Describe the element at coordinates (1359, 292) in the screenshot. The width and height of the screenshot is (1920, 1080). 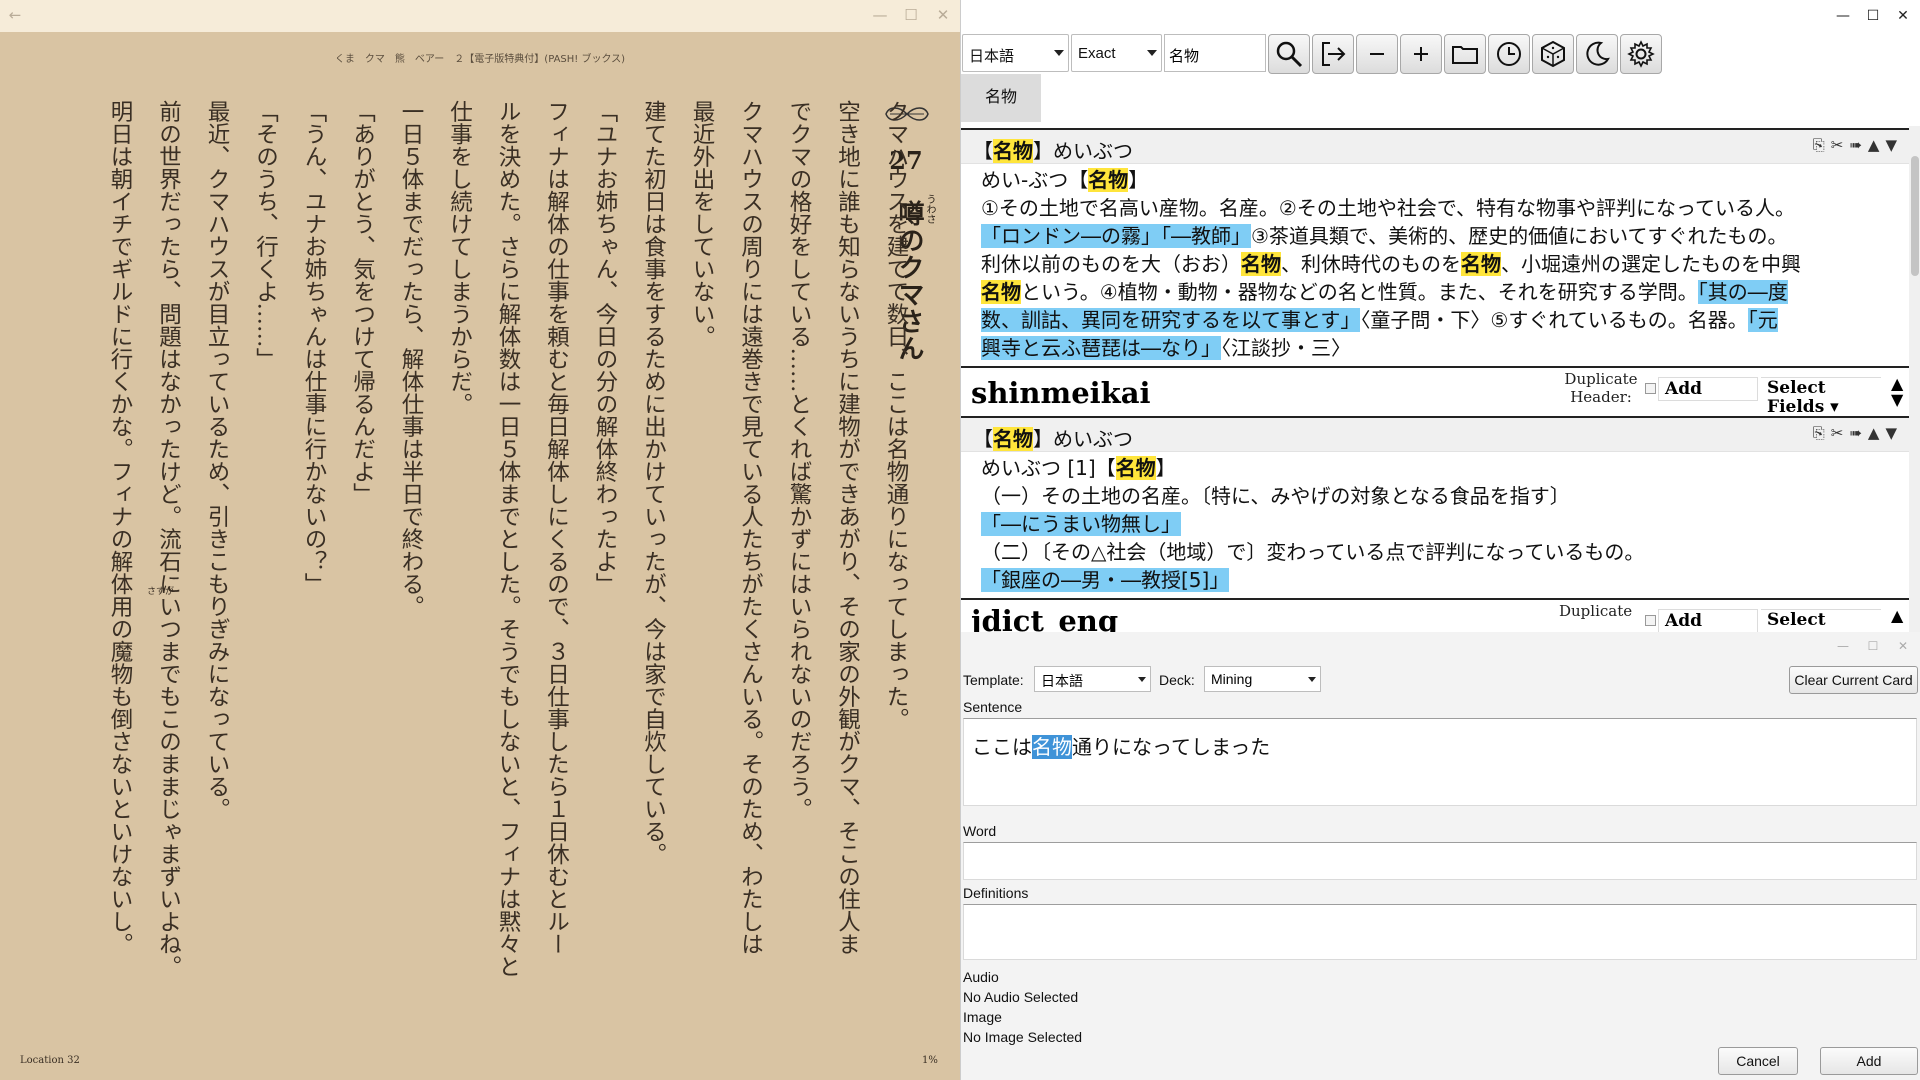
I see `definition-text: という。④植物・動物・器物などの名と性質。また、それを研究する学問。` at that location.